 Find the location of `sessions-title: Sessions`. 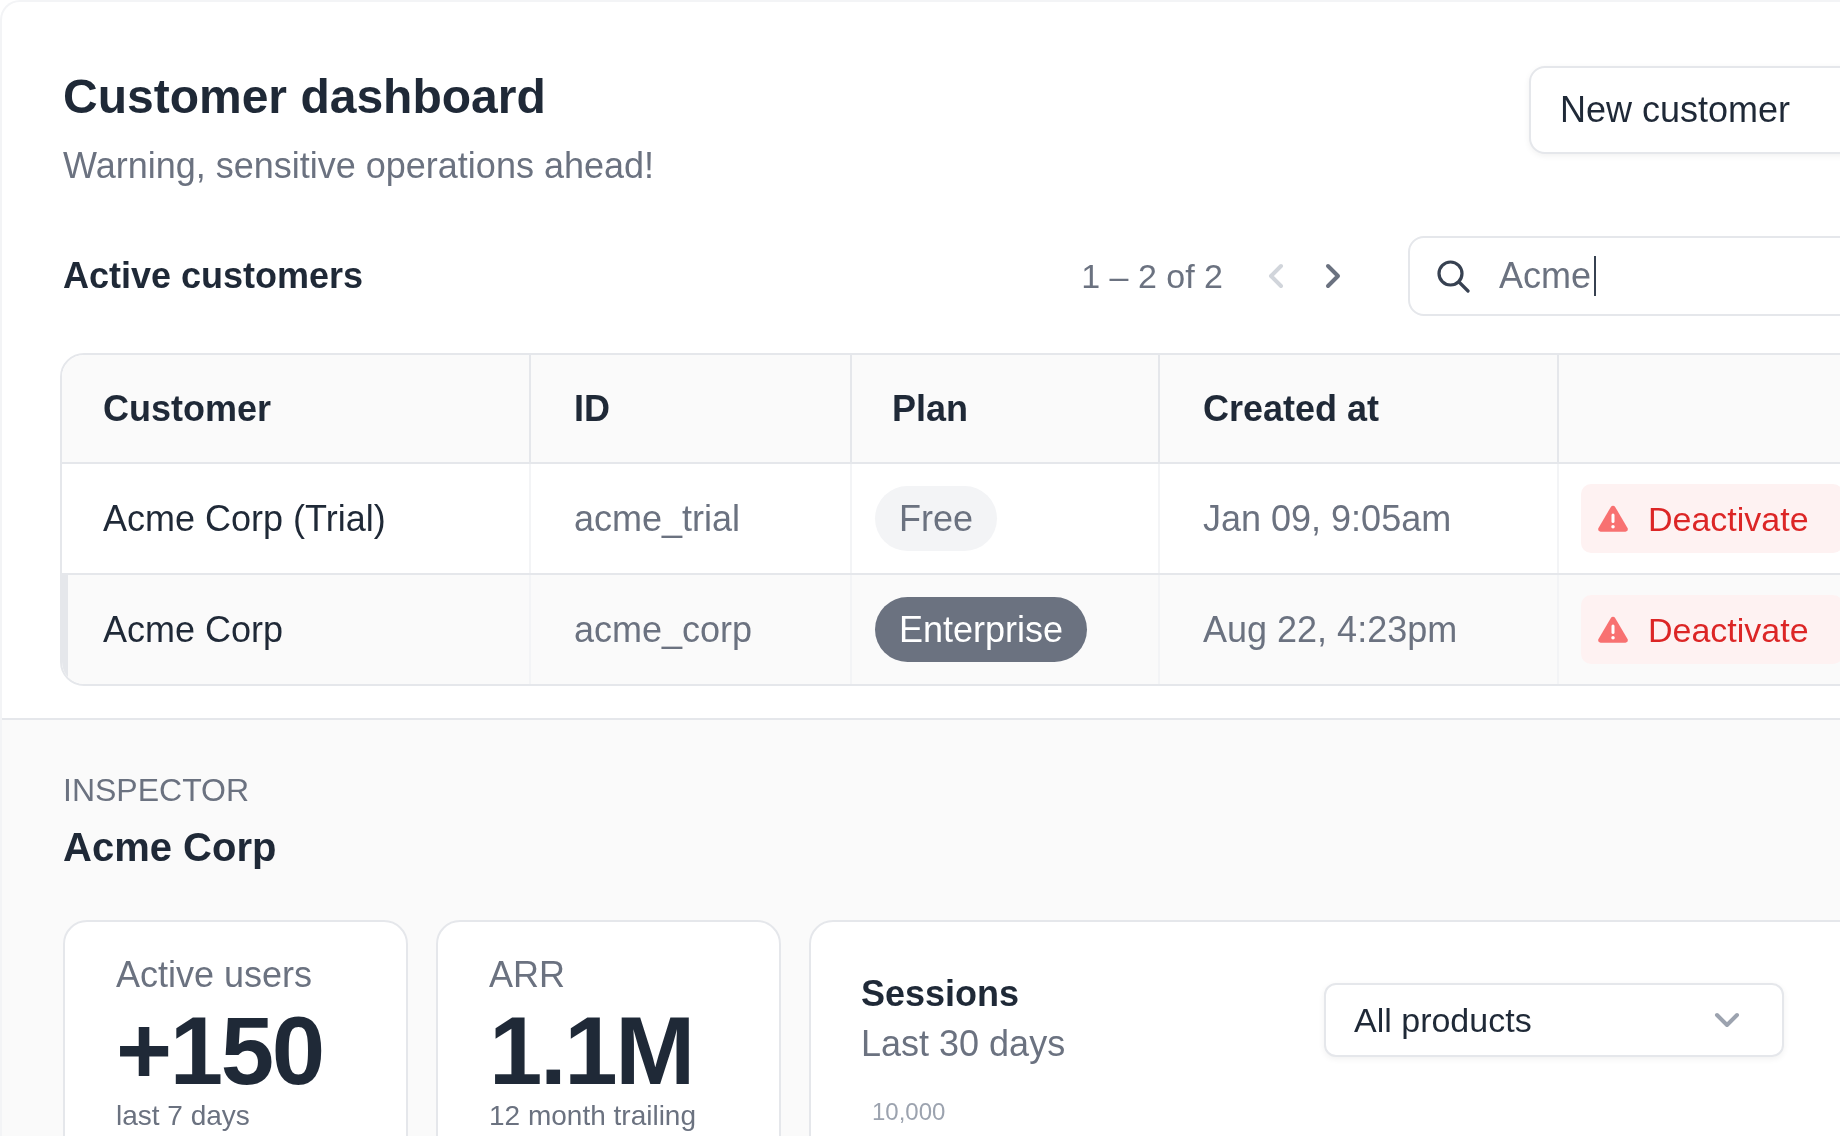

sessions-title: Sessions is located at coordinates (940, 994).